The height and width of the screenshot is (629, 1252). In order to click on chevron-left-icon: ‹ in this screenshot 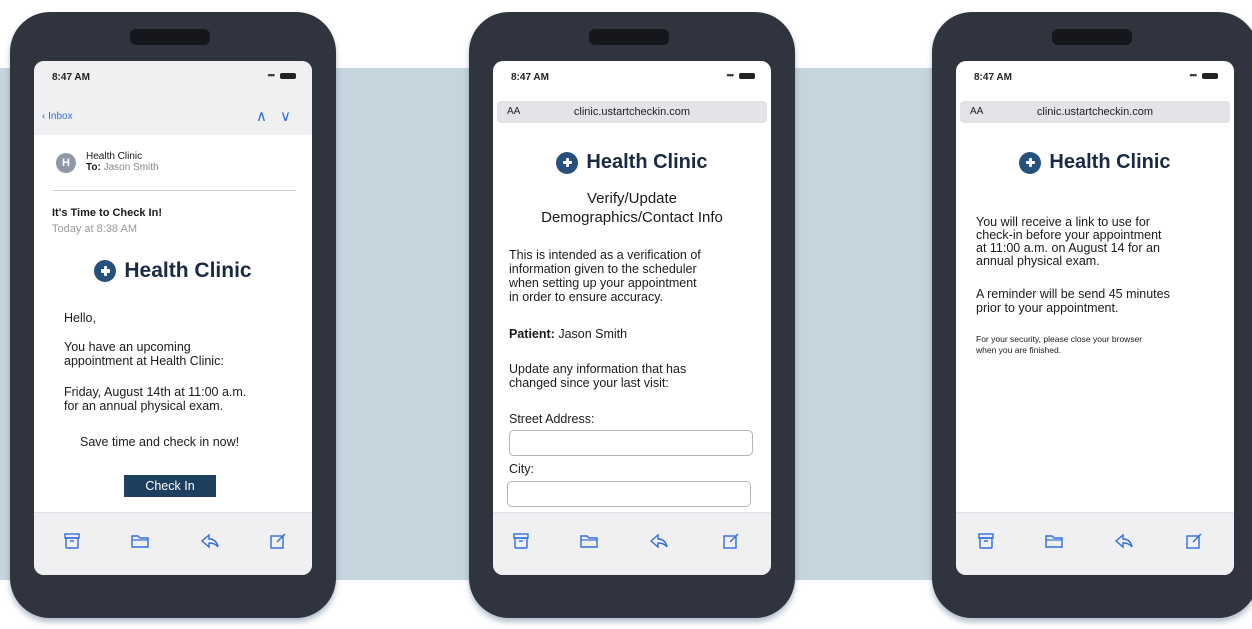, I will do `click(44, 116)`.